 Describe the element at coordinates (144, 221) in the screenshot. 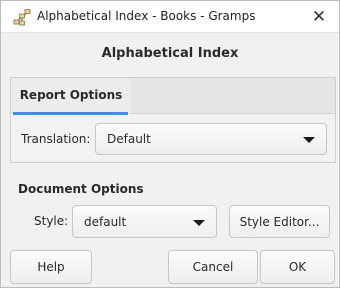

I see `style-dropdown: default` at that location.